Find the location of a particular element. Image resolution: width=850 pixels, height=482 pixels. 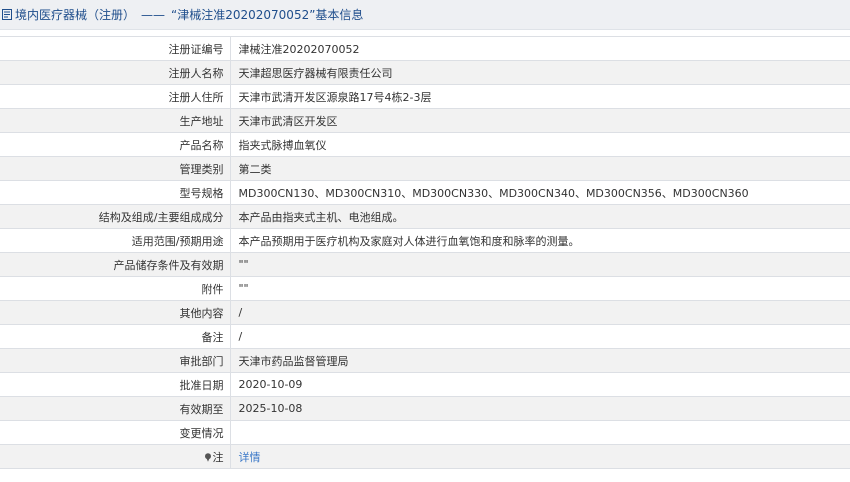

row-label: 产品名称 is located at coordinates (115, 144).